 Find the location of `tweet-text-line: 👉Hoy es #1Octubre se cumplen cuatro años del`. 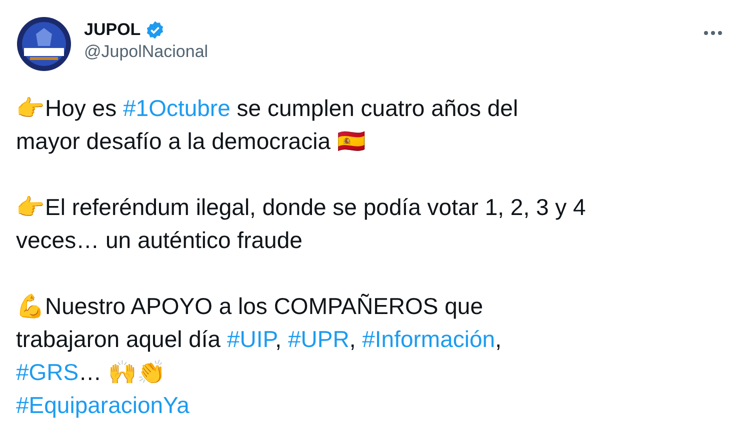

tweet-text-line: 👉Hoy es #1Octubre se cumplen cuatro años del is located at coordinates (268, 108).